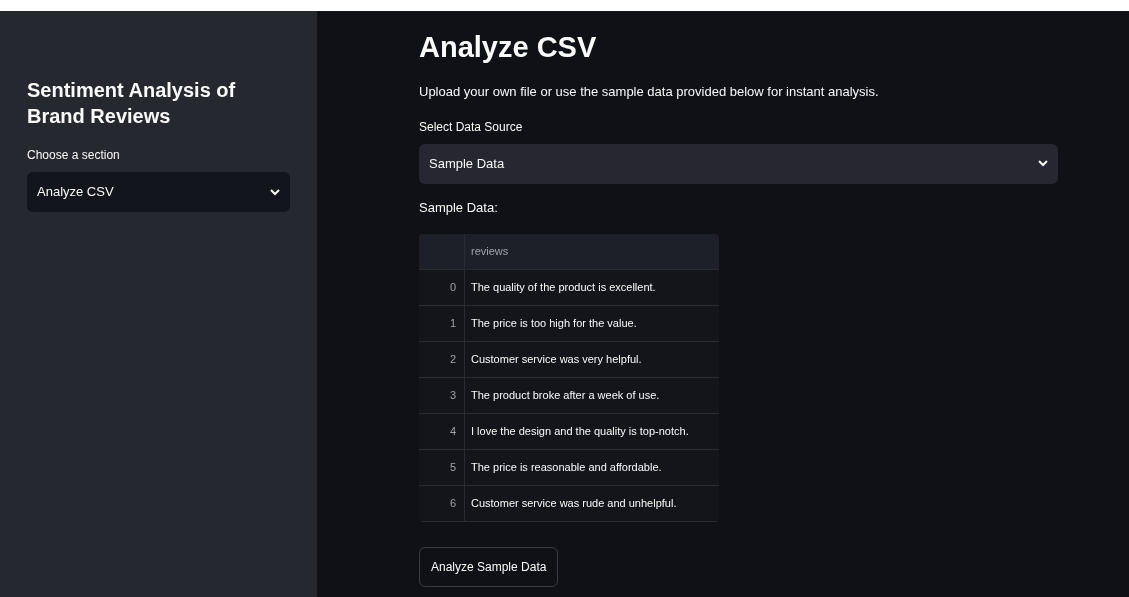 The width and height of the screenshot is (1129, 597). What do you see at coordinates (489, 567) in the screenshot?
I see `analyze-button: Analyze Sample Data` at bounding box center [489, 567].